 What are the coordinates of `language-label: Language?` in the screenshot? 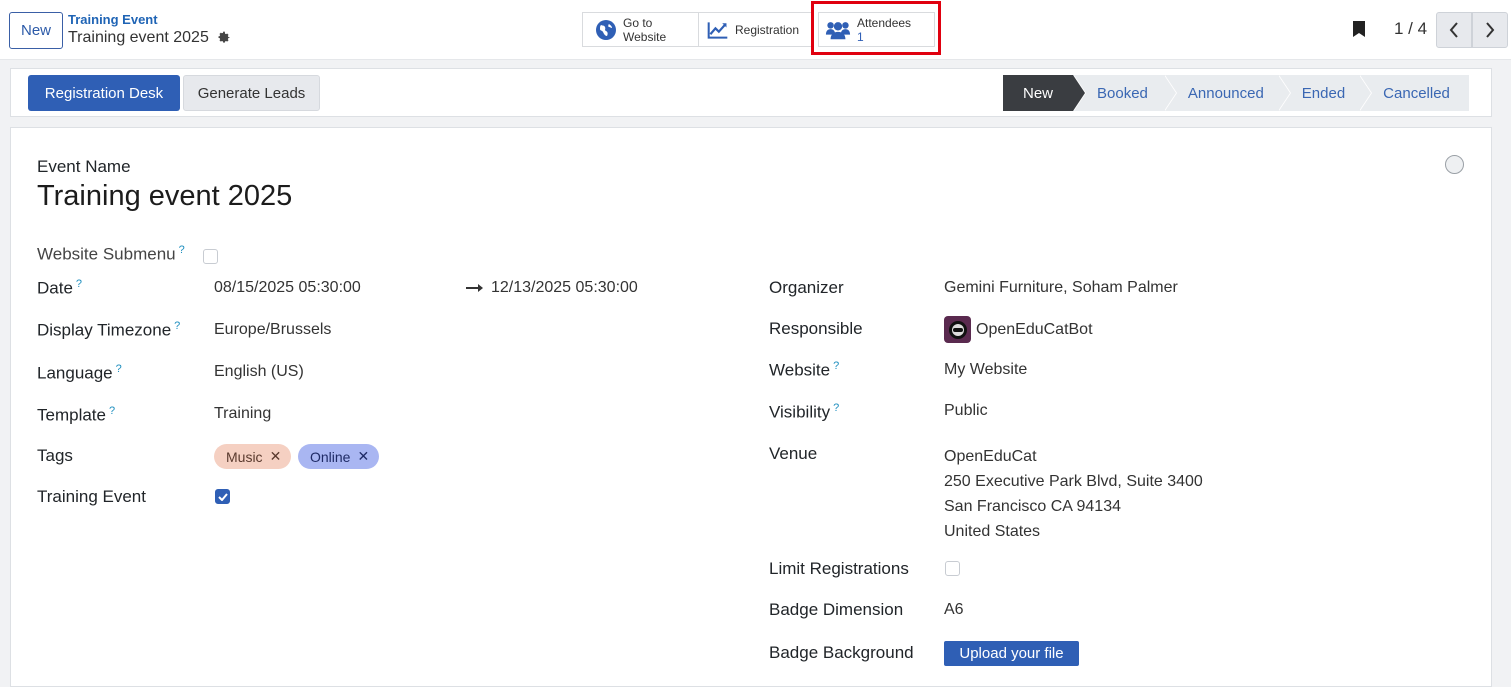 It's located at (79, 373).